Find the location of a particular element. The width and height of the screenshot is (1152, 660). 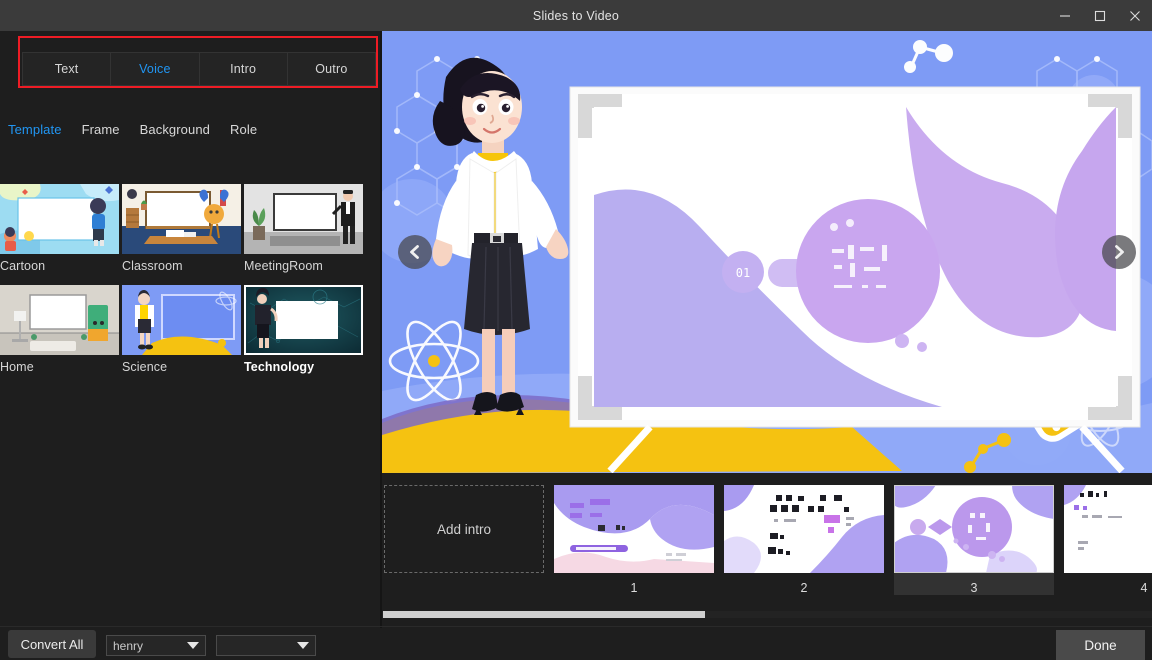

template-item-technology: Technology is located at coordinates (305, 329).